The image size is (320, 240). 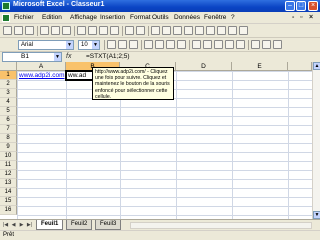 I want to click on close-button: ×, so click(x=313, y=6).